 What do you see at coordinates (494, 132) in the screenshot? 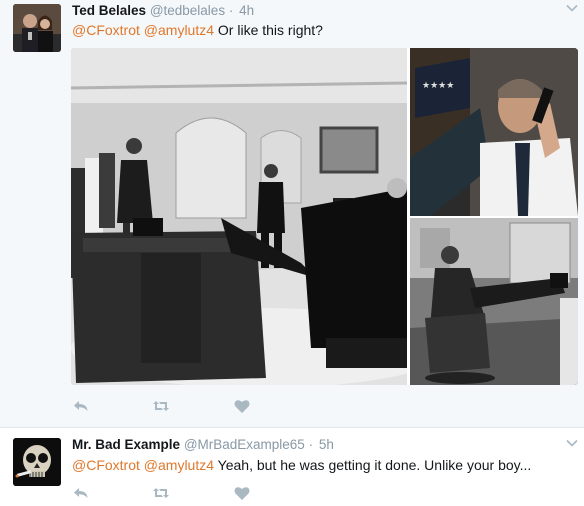
I see `tweet-photo: ★★★★` at bounding box center [494, 132].